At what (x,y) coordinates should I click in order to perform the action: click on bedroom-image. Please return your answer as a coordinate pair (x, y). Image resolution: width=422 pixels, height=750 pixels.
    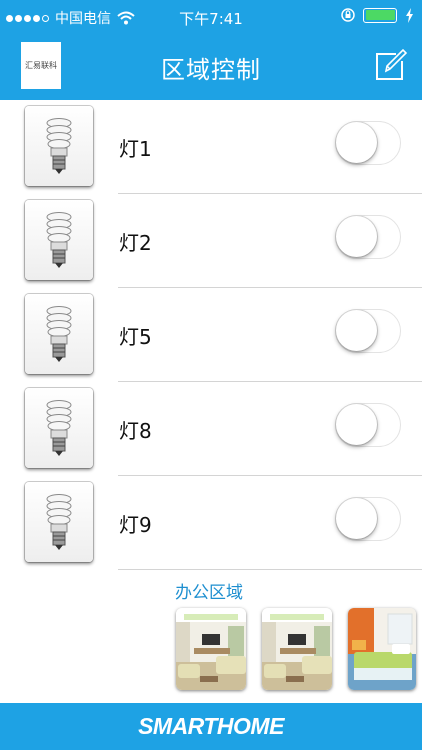
    Looking at the image, I should click on (382, 649).